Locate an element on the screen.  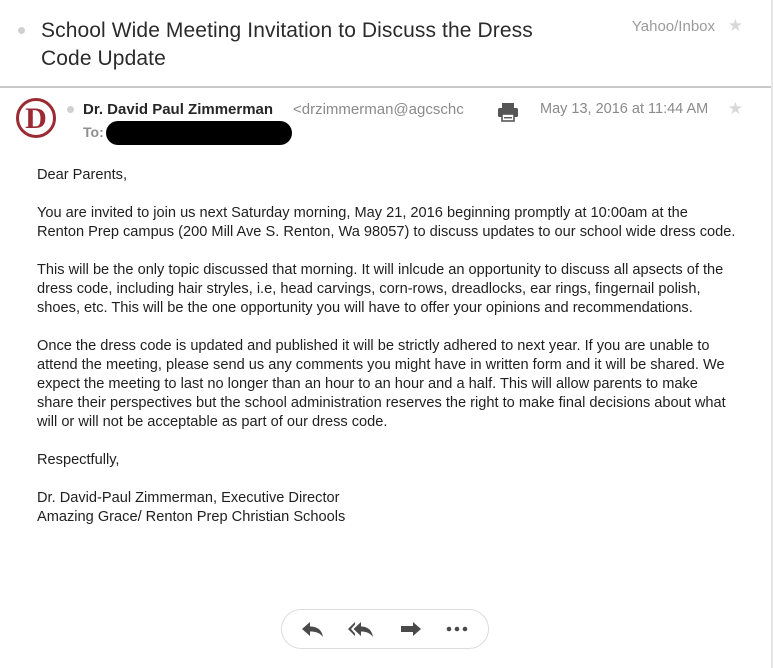
reply-all-icon is located at coordinates (361, 629).